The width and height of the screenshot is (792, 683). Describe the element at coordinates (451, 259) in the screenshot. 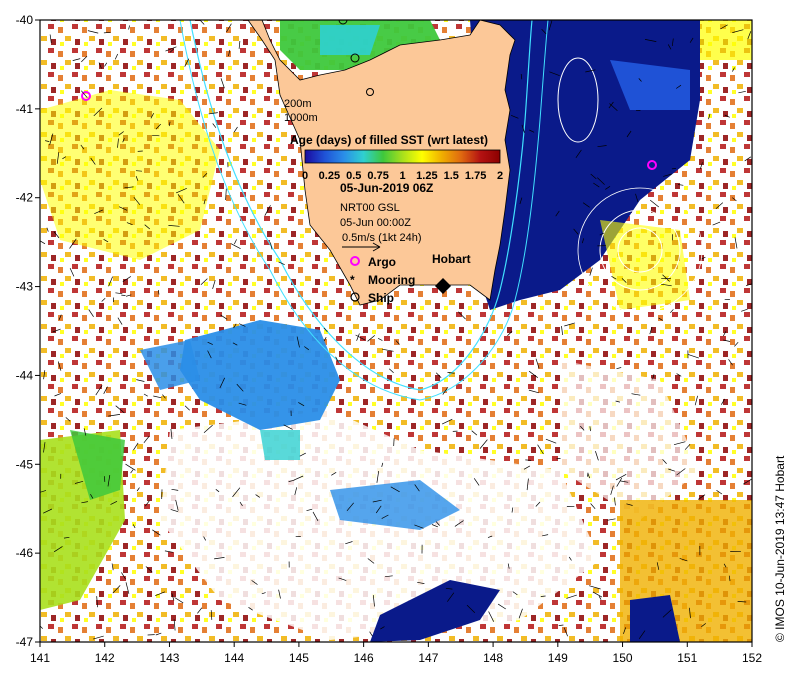

I see `city-label-hobart: Hobart` at that location.